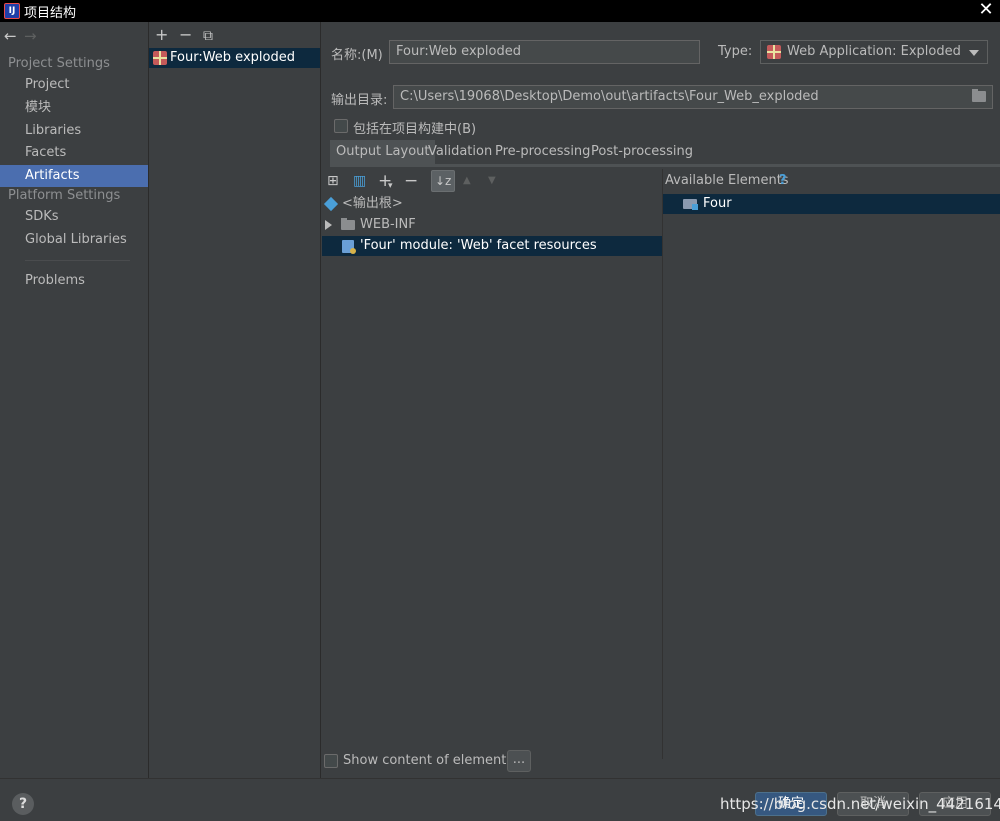 This screenshot has height=821, width=1000. What do you see at coordinates (74, 240) in the screenshot?
I see `nav-item-global-libraries: Global Libraries` at bounding box center [74, 240].